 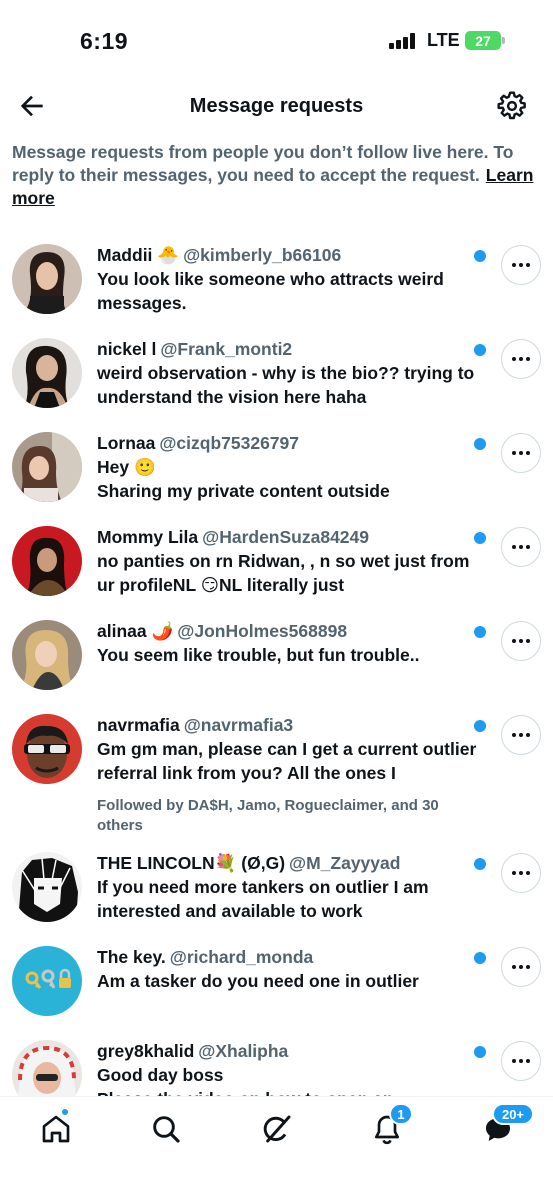 I want to click on sender-name: Mommy Lila, so click(x=148, y=537).